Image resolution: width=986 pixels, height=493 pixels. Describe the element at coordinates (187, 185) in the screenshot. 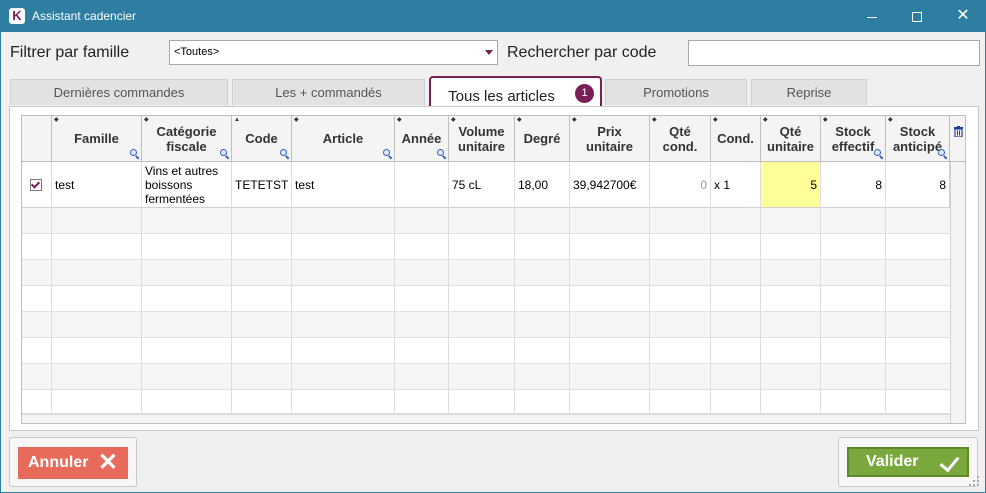

I see `cell-categorie: Vins et autres boissons fermentées` at that location.